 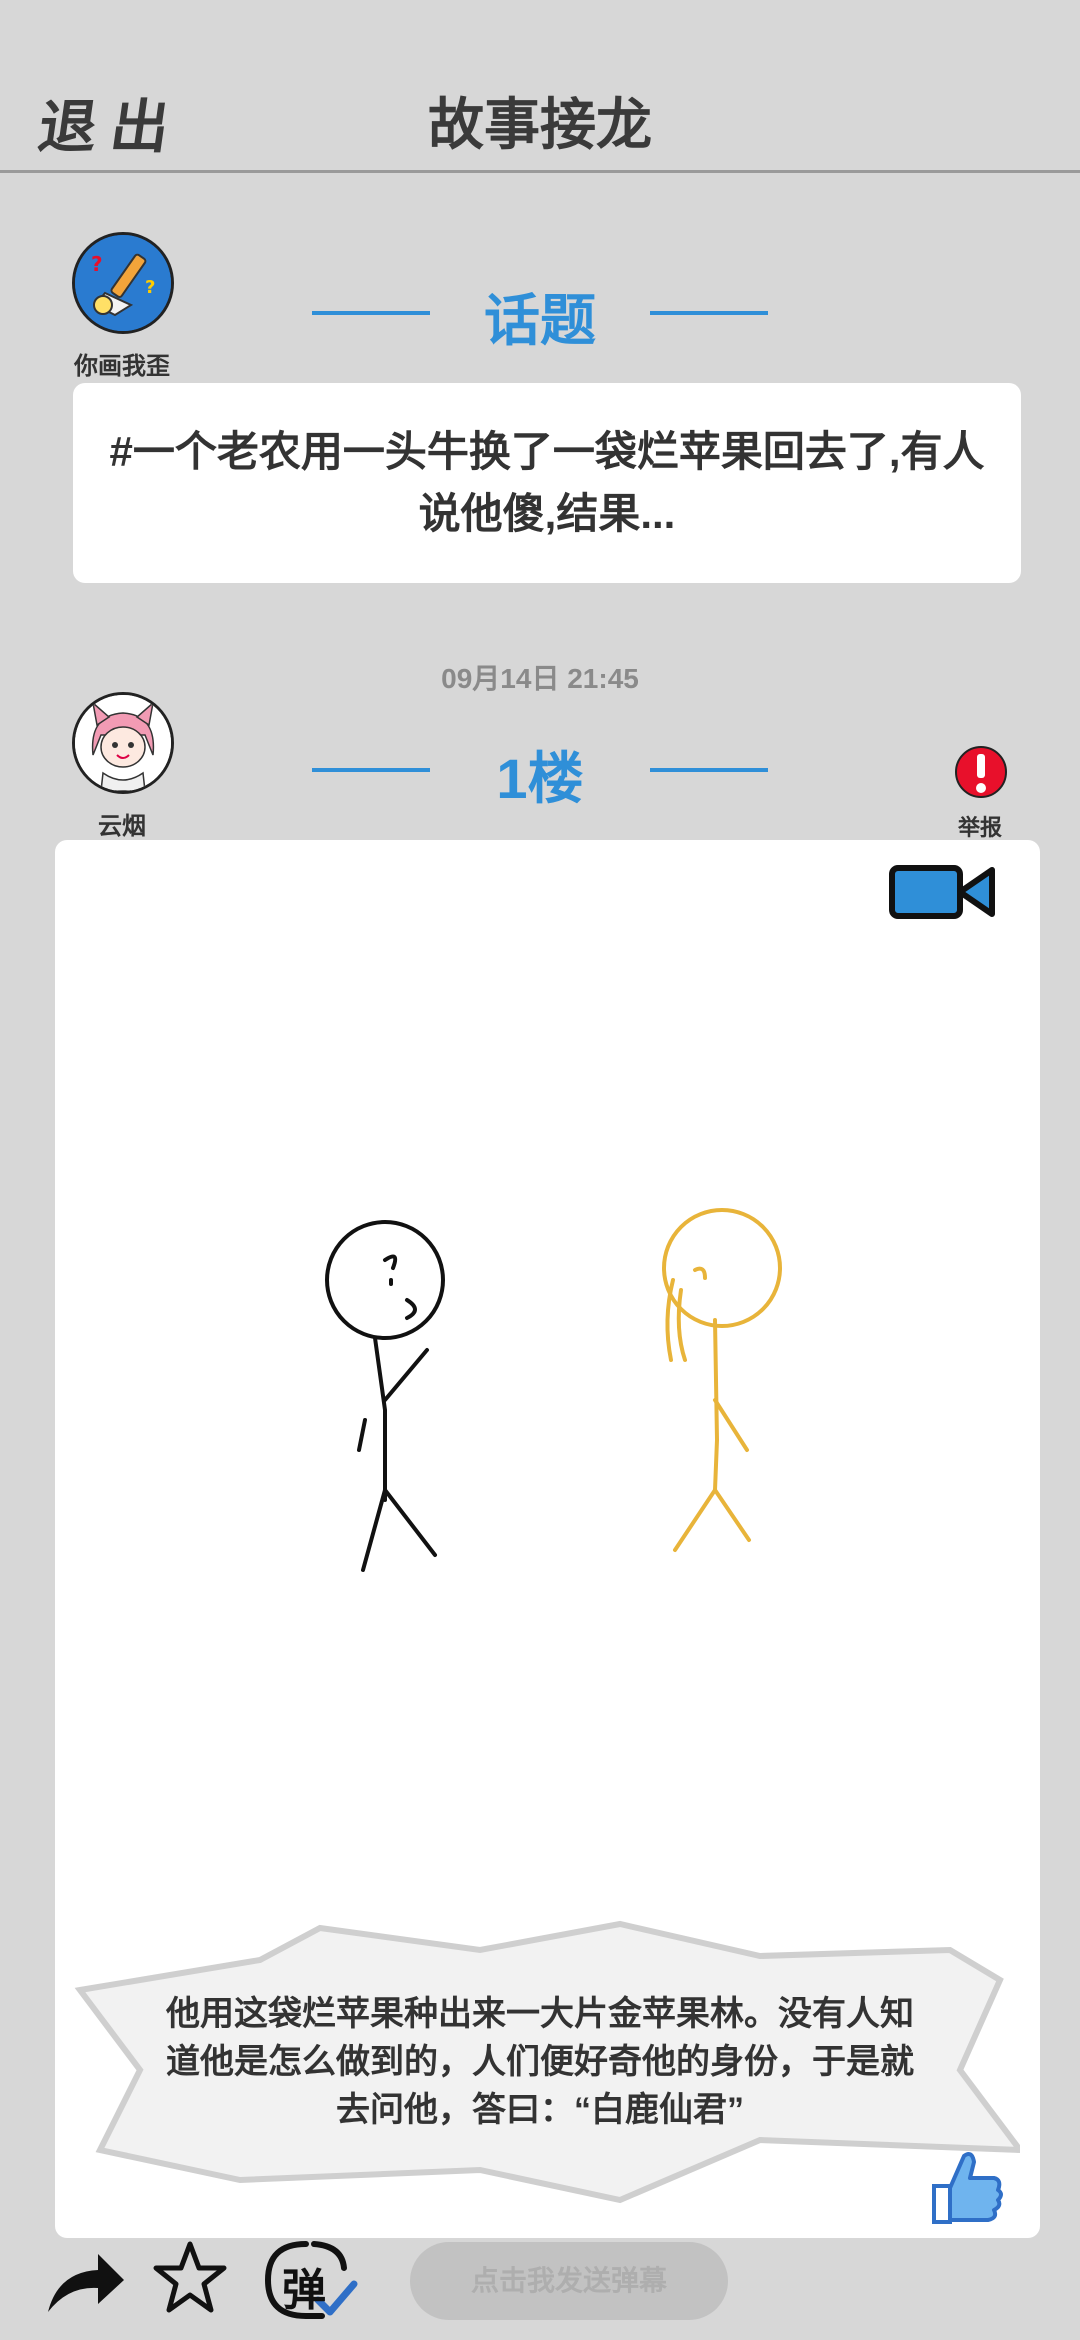 What do you see at coordinates (123, 743) in the screenshot?
I see `post-author-avatar` at bounding box center [123, 743].